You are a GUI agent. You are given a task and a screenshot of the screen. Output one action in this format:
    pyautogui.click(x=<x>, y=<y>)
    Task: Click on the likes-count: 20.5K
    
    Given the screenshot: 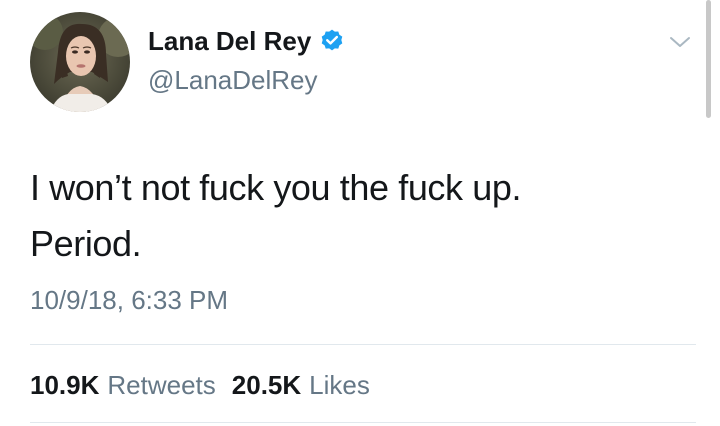 What is the action you would take?
    pyautogui.click(x=266, y=385)
    